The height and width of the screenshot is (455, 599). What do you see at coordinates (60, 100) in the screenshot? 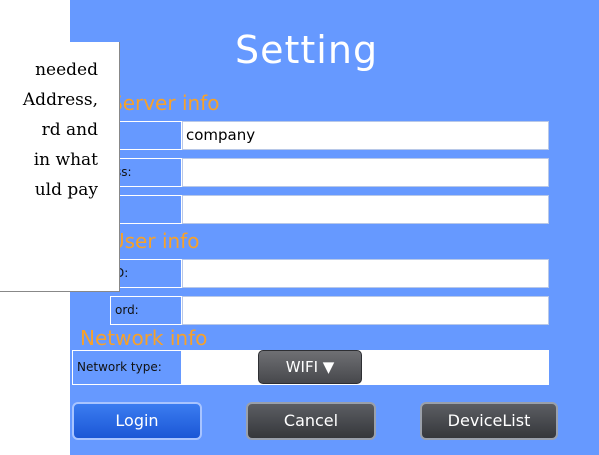
I see `overlay-text-line: Address,` at bounding box center [60, 100].